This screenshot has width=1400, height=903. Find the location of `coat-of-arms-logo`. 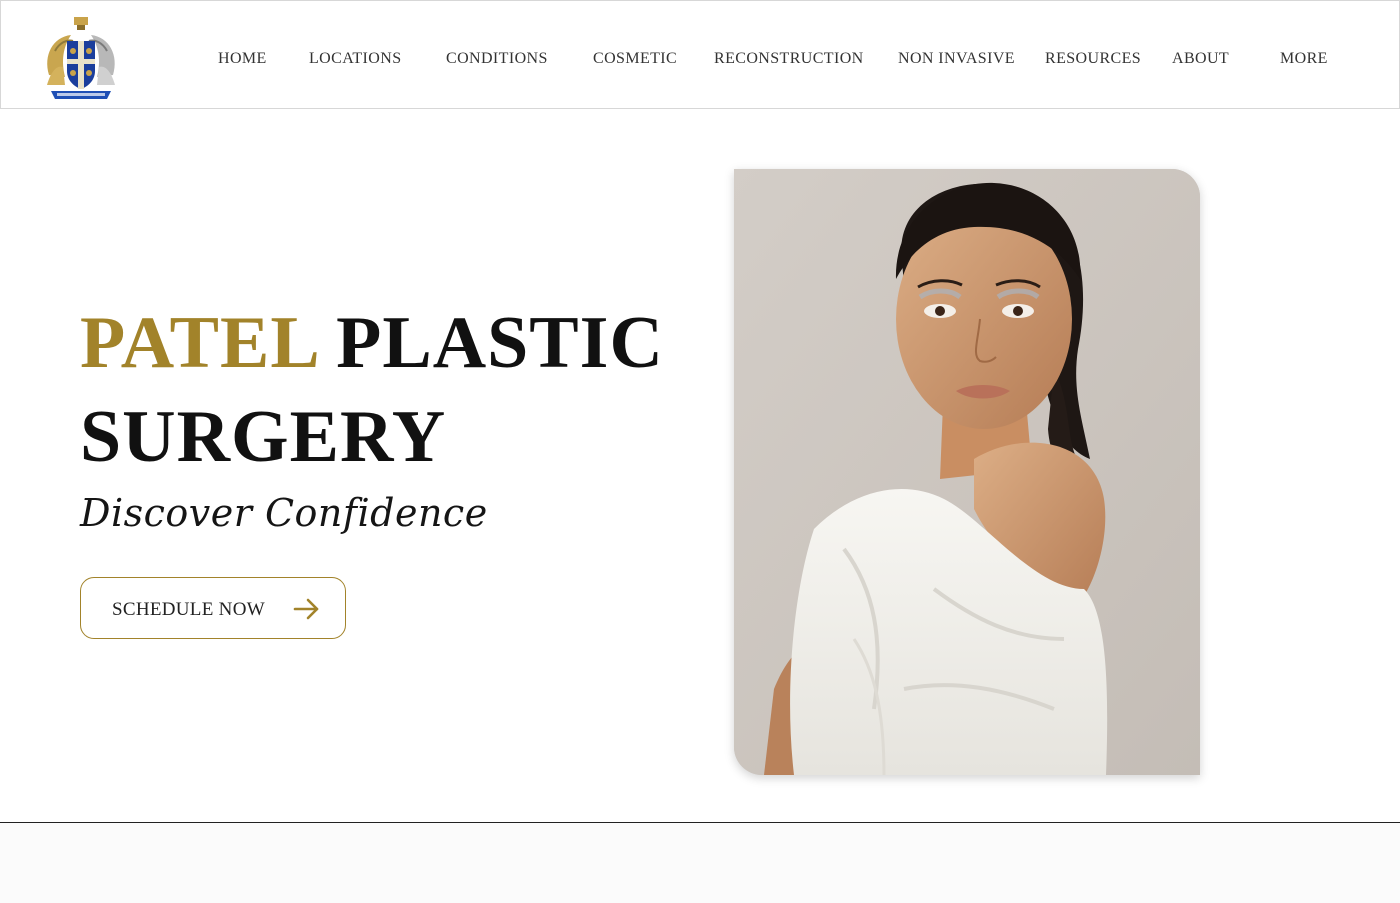

coat-of-arms-logo is located at coordinates (81, 58).